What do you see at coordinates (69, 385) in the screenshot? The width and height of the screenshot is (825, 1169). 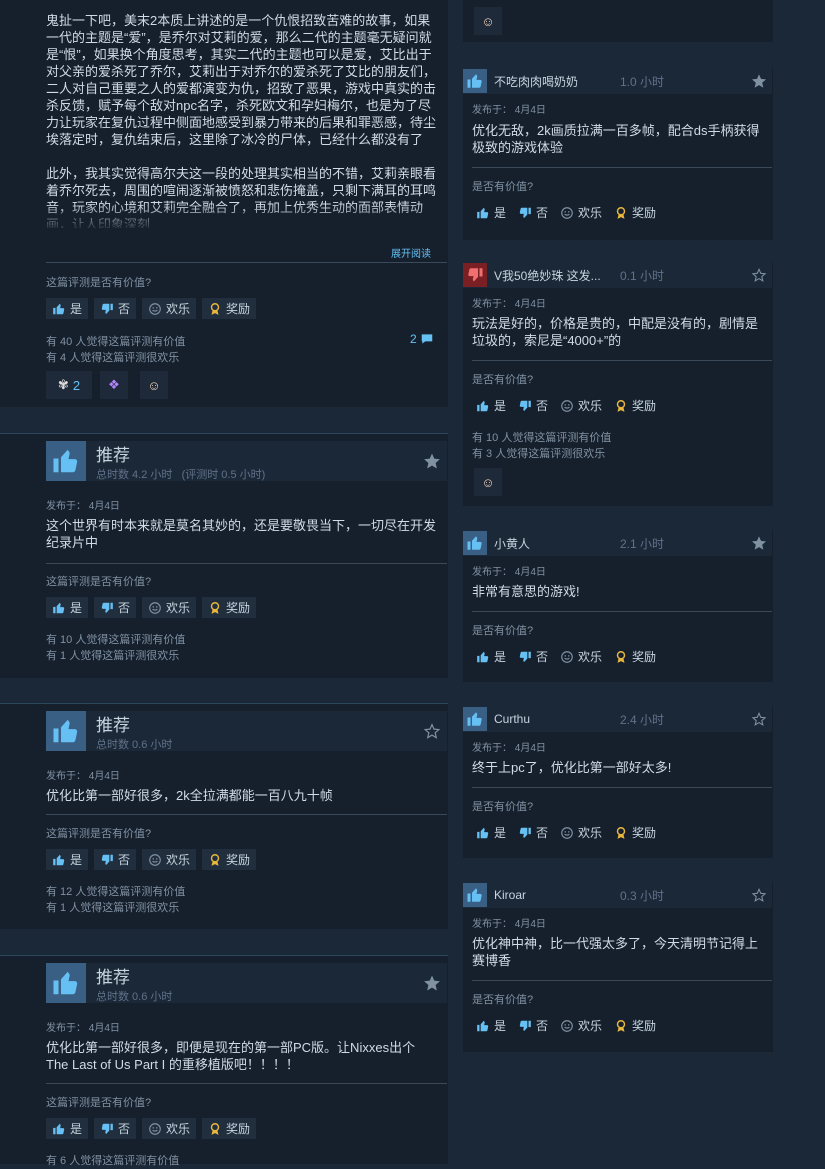 I see `award-badge: ✾ 2` at bounding box center [69, 385].